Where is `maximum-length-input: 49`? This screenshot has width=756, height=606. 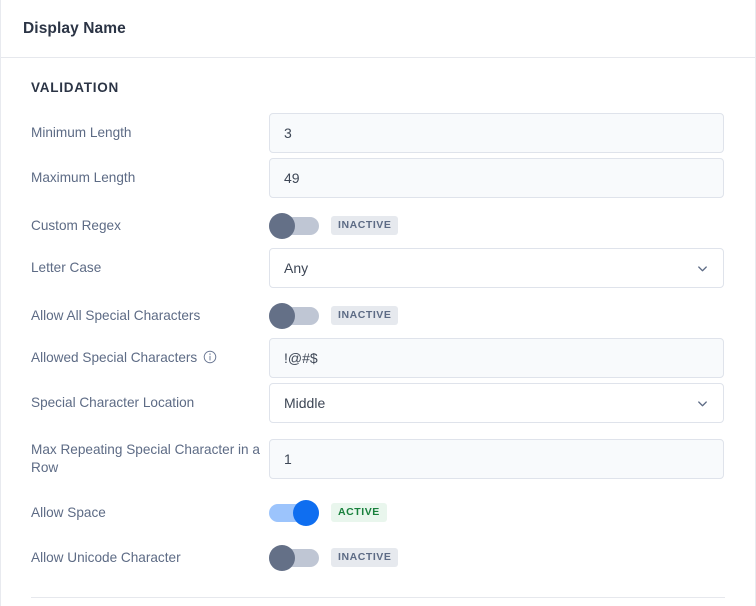
maximum-length-input: 49 is located at coordinates (496, 178).